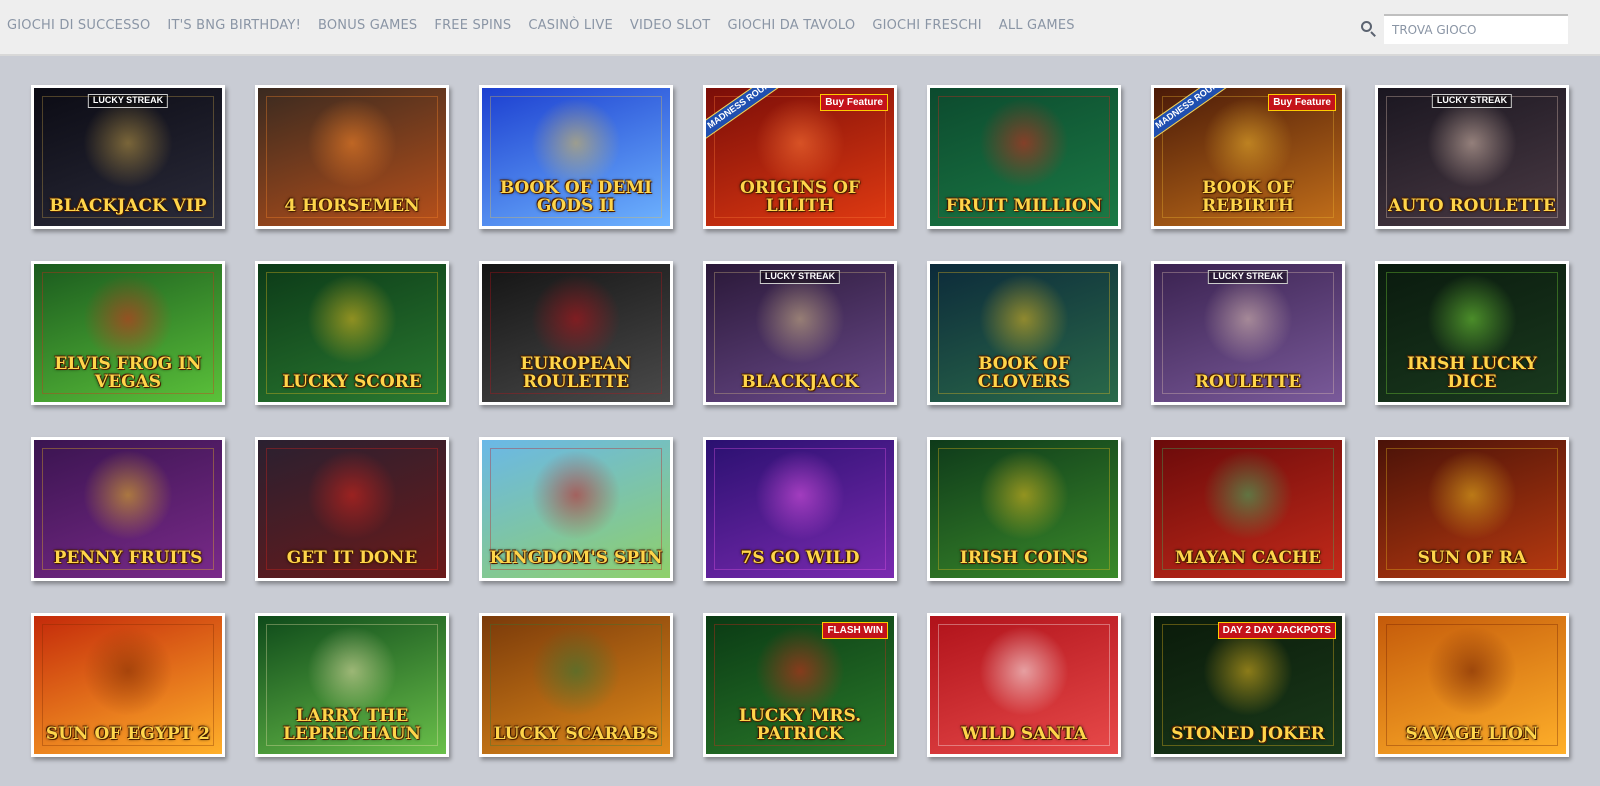 The width and height of the screenshot is (1600, 786). I want to click on game-tile: FUGASODAY 2 DAY JACKPOTSSTONED JOKER, so click(1248, 685).